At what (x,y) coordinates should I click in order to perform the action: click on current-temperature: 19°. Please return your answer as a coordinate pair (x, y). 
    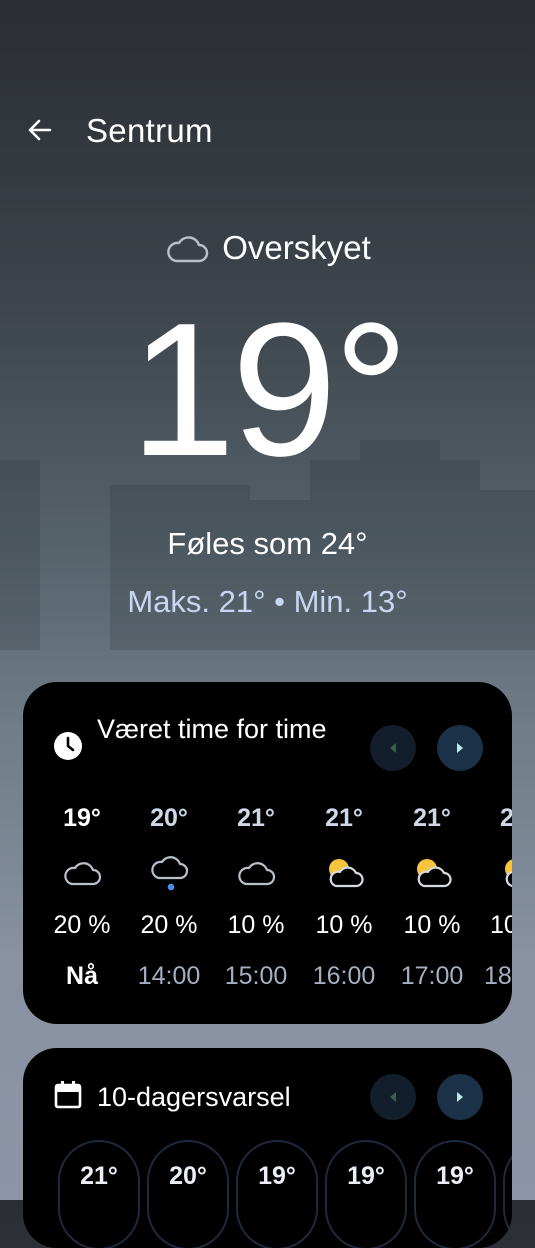
    Looking at the image, I should click on (269, 390).